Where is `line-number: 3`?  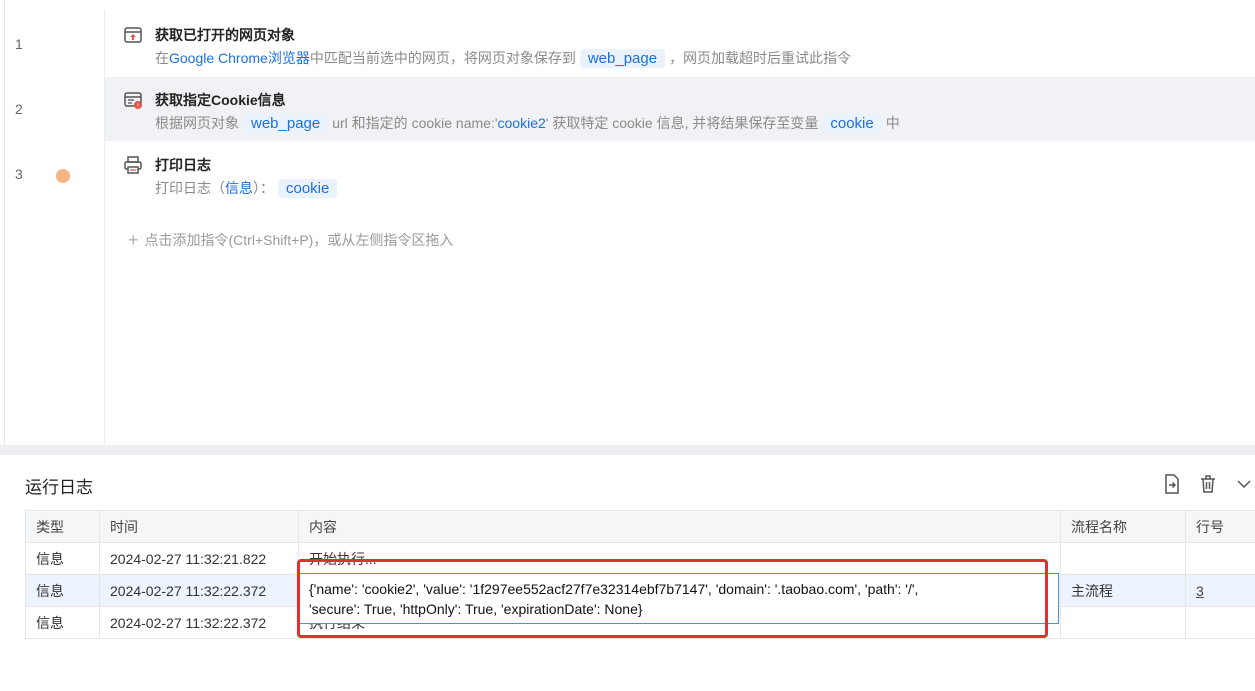 line-number: 3 is located at coordinates (19, 174).